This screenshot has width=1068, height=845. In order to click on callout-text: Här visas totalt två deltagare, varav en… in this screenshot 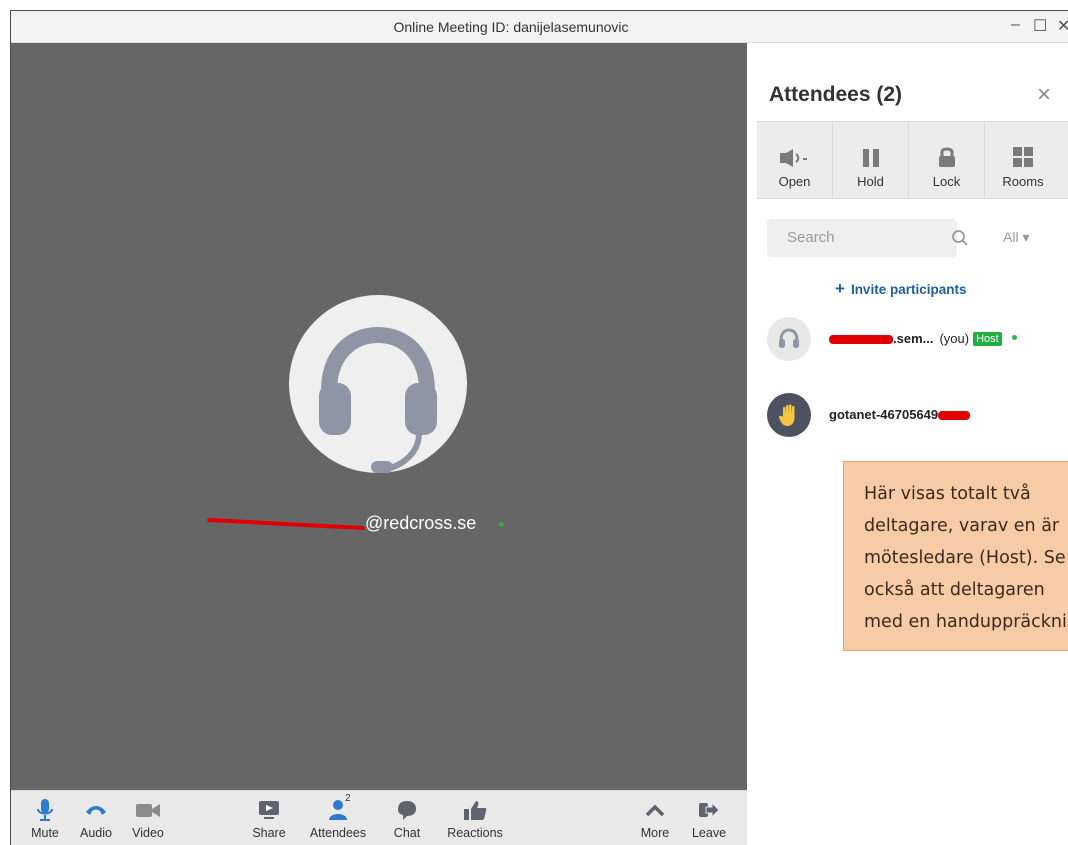, I will do `click(966, 558)`.